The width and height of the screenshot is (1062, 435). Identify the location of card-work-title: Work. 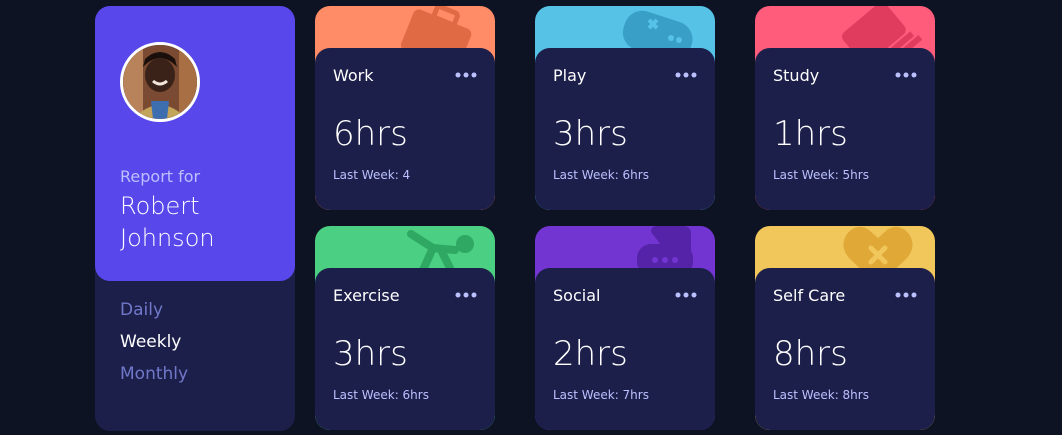
(353, 75).